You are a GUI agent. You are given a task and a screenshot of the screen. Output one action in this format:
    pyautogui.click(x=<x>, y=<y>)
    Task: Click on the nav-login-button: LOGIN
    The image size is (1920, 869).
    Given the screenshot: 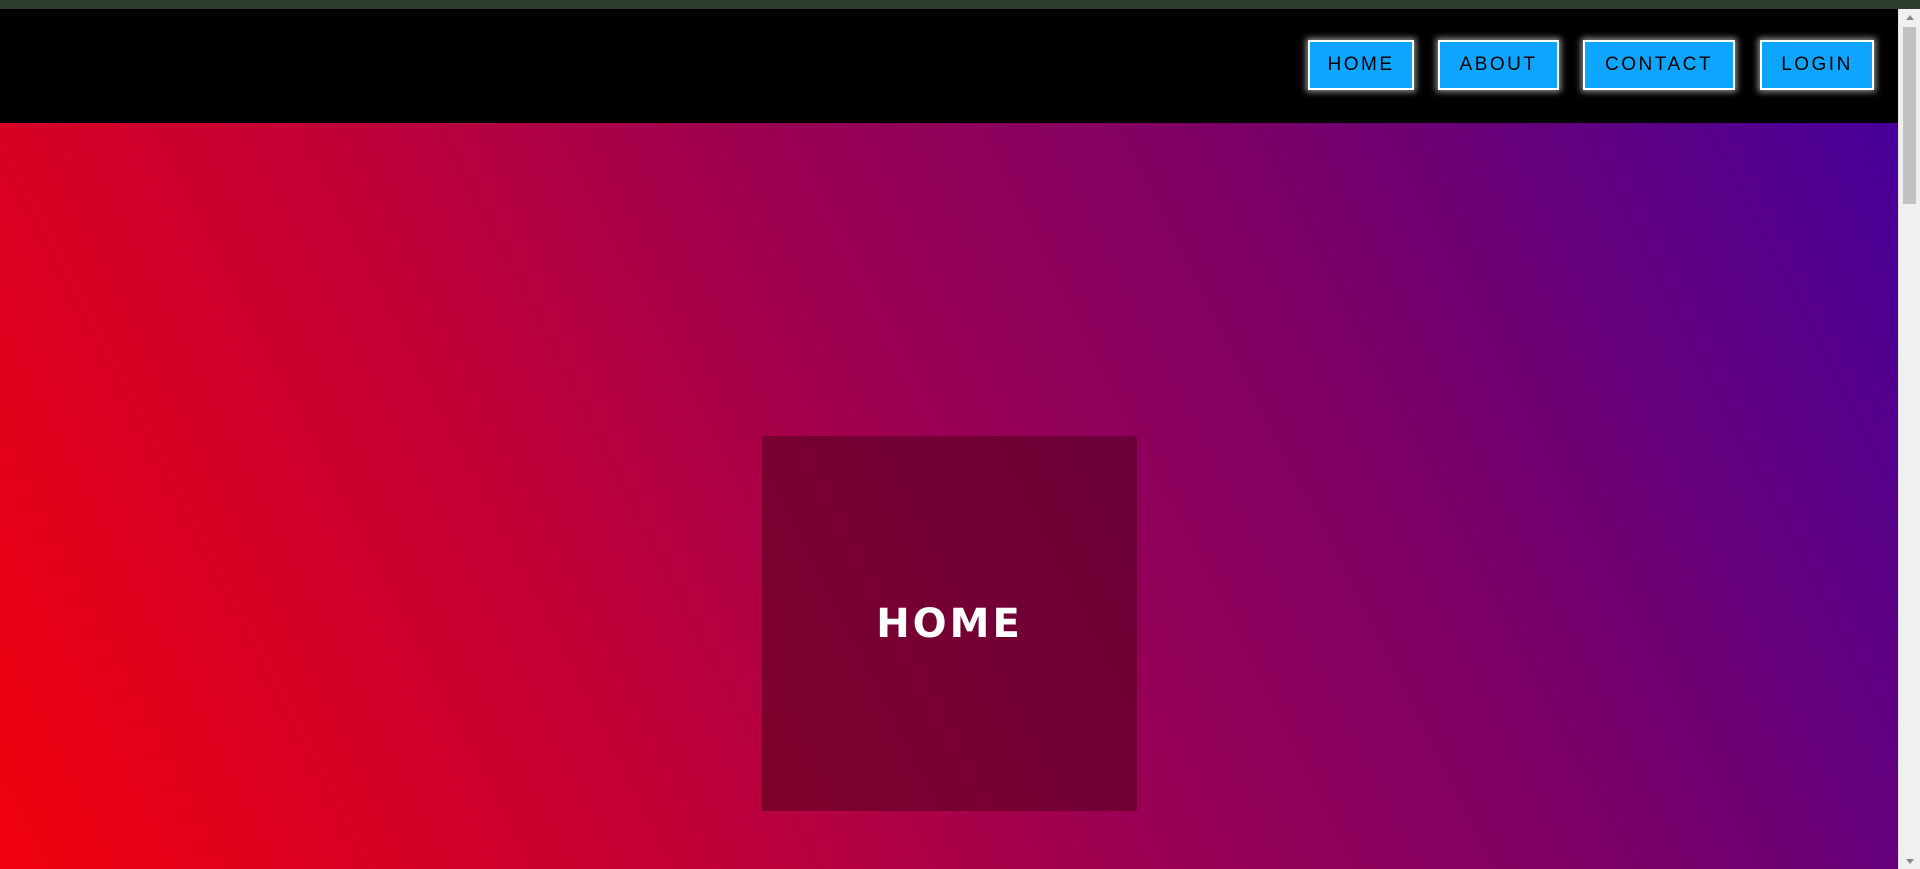 What is the action you would take?
    pyautogui.click(x=1817, y=65)
    